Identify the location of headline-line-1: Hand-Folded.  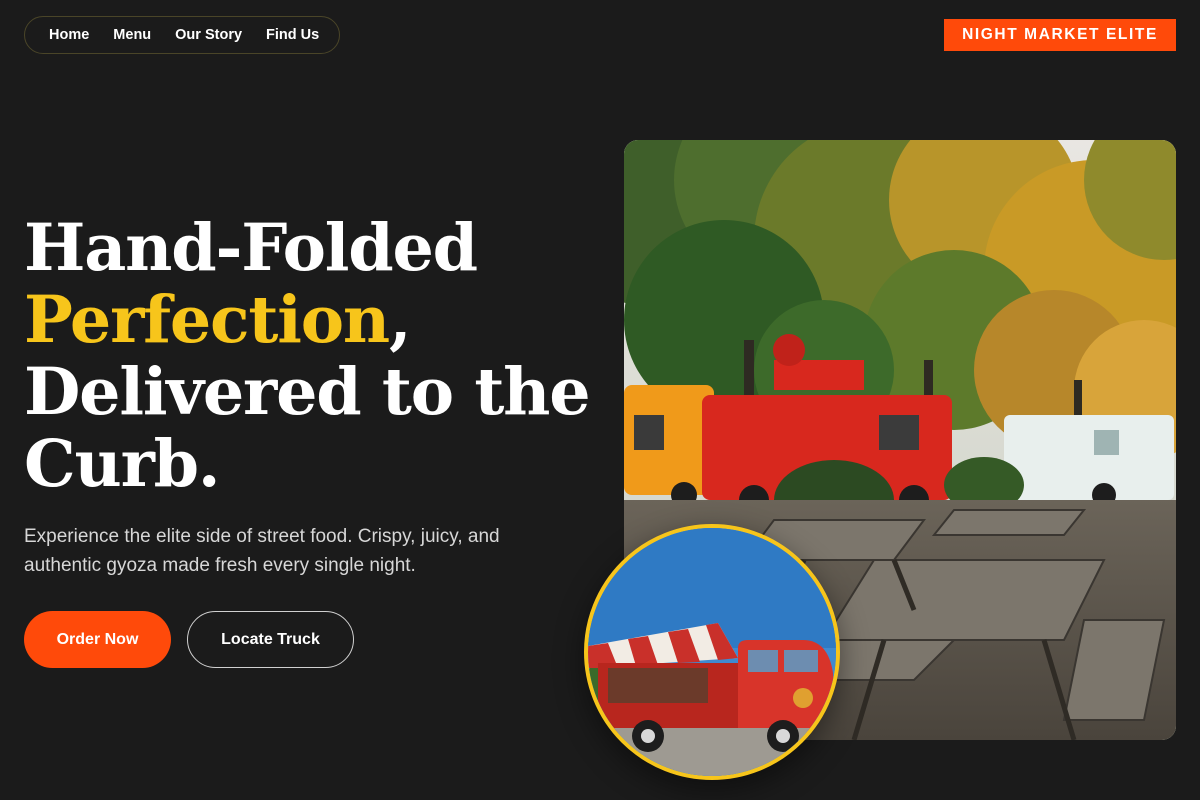
(251, 248).